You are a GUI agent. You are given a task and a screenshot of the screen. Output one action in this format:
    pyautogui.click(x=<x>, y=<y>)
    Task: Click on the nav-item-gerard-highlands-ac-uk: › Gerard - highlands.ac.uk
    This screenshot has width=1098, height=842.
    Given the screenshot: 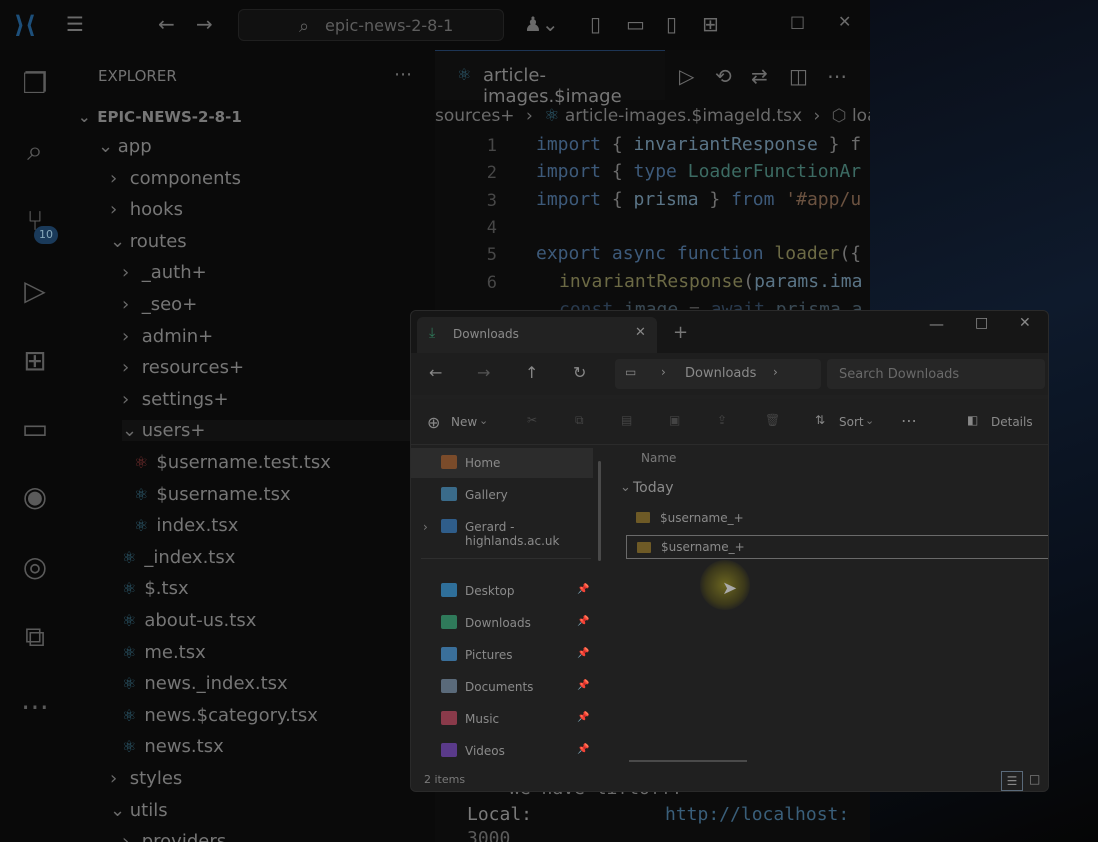 What is the action you would take?
    pyautogui.click(x=502, y=530)
    